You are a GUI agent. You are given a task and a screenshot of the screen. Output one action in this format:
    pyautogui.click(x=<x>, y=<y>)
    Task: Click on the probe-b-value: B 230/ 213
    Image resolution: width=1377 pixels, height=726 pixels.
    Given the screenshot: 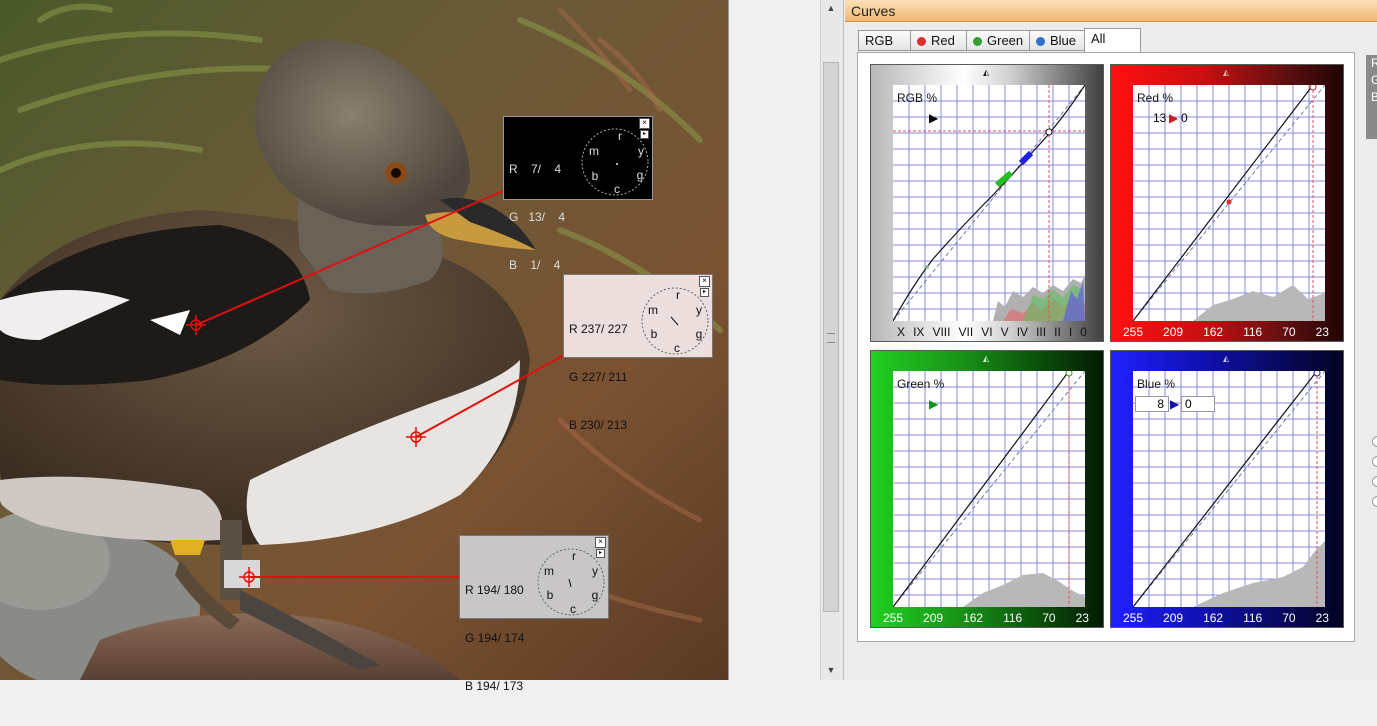 What is the action you would take?
    pyautogui.click(x=598, y=425)
    